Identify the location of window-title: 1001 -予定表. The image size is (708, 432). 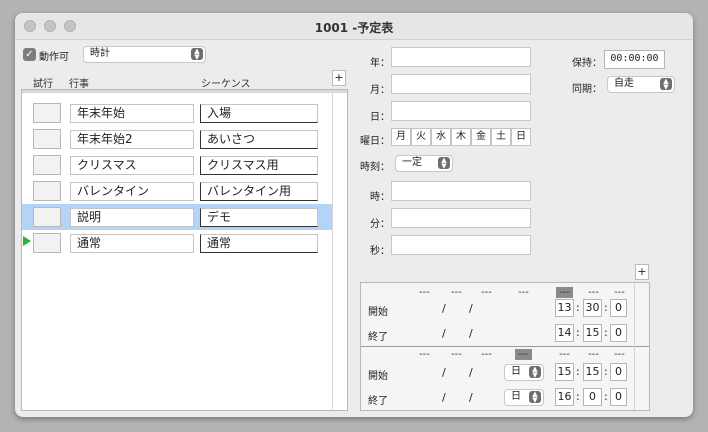
(354, 28).